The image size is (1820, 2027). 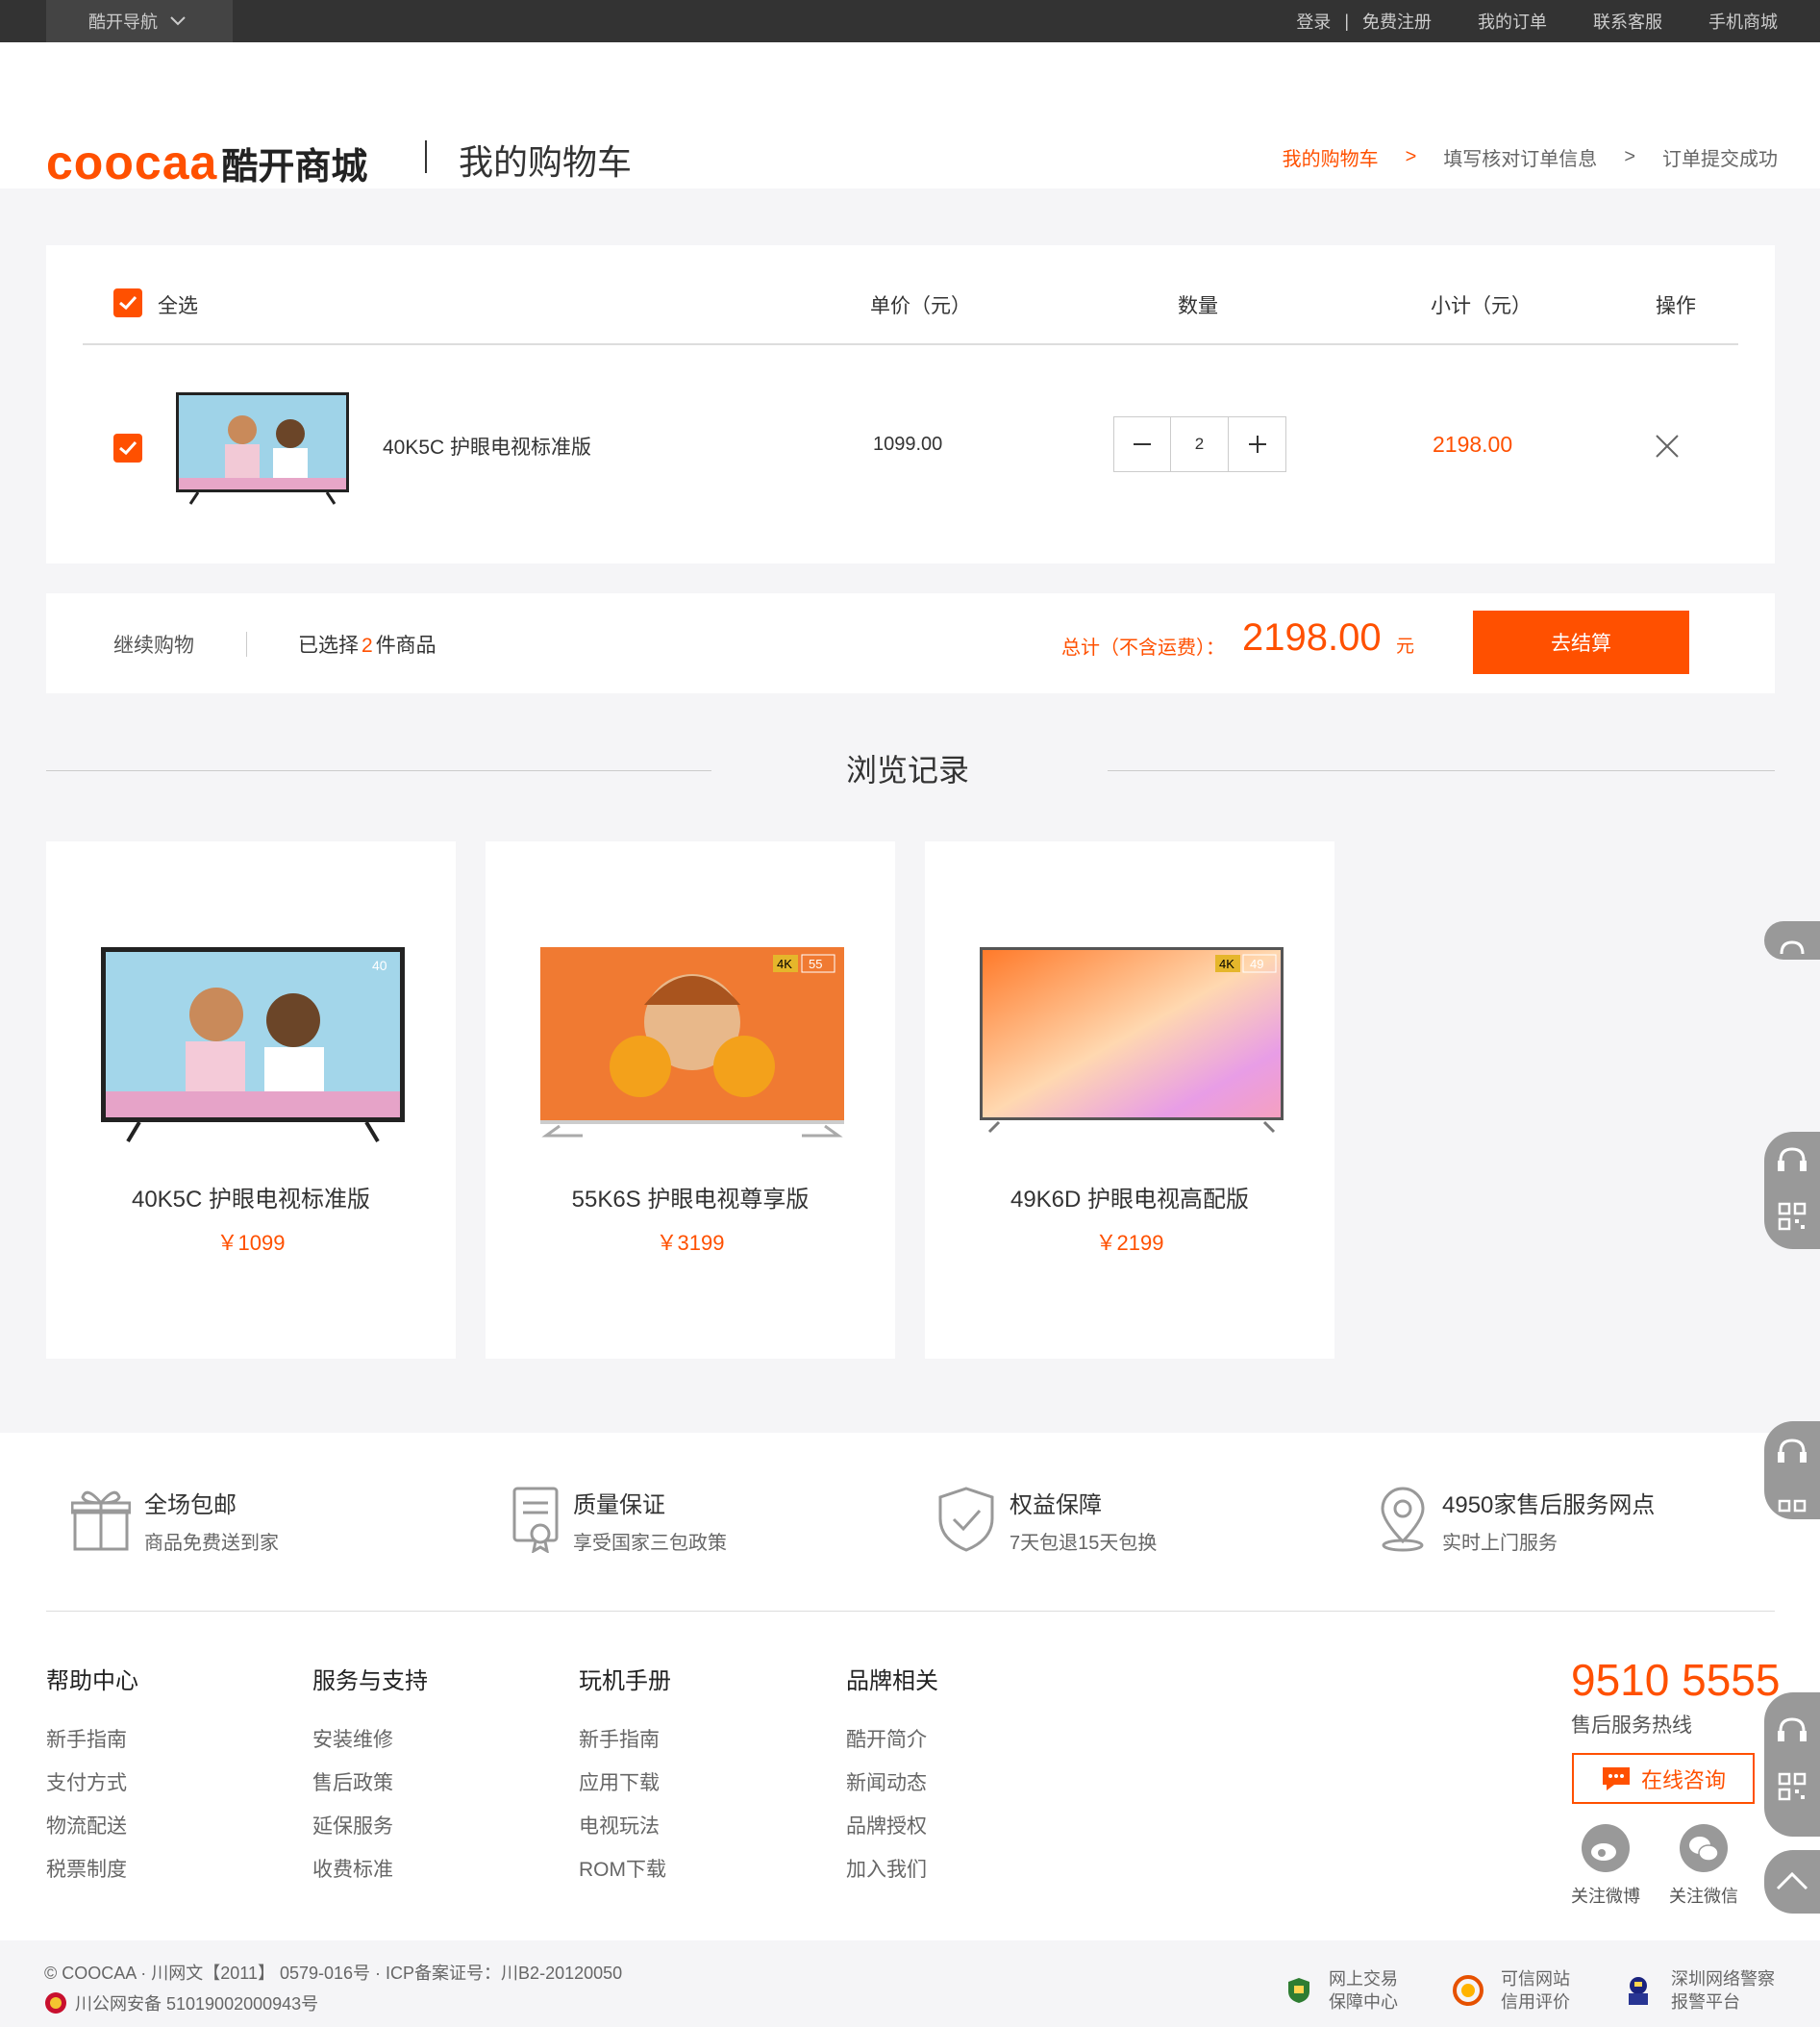 I want to click on history-card: 4K 55 55K6S 护眼电视尊享版 ￥3199, so click(x=691, y=1100).